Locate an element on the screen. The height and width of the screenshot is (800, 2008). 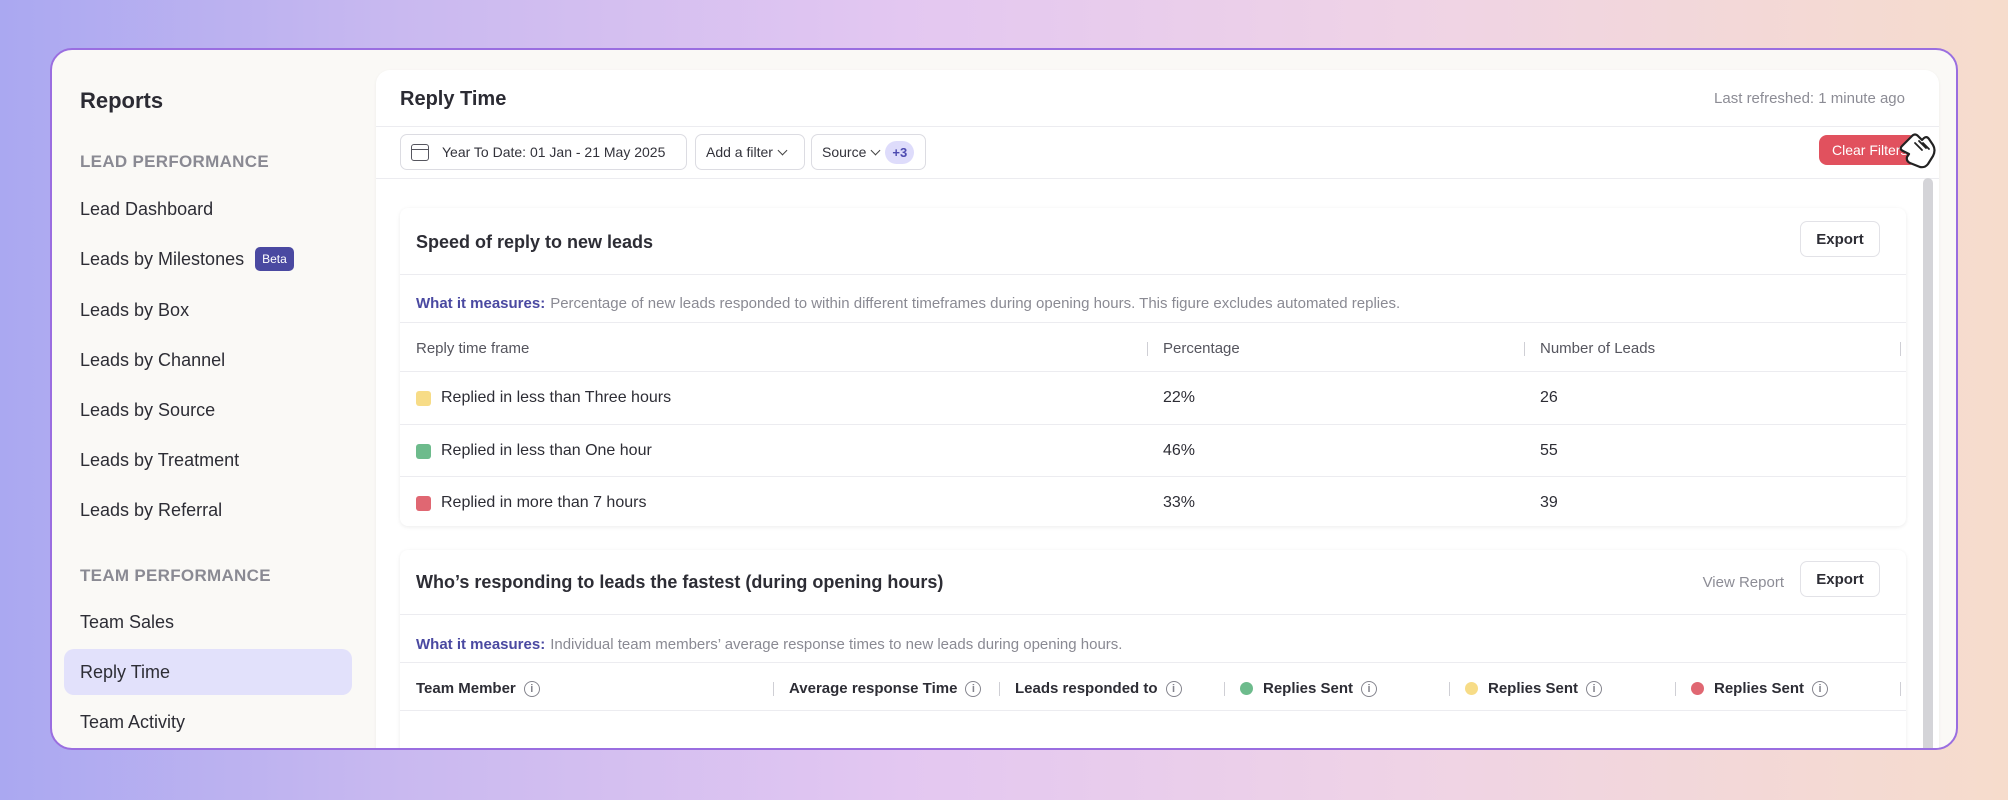
sidebar-item-leads-by-milestones: Leads by Milestones Beta is located at coordinates (208, 259).